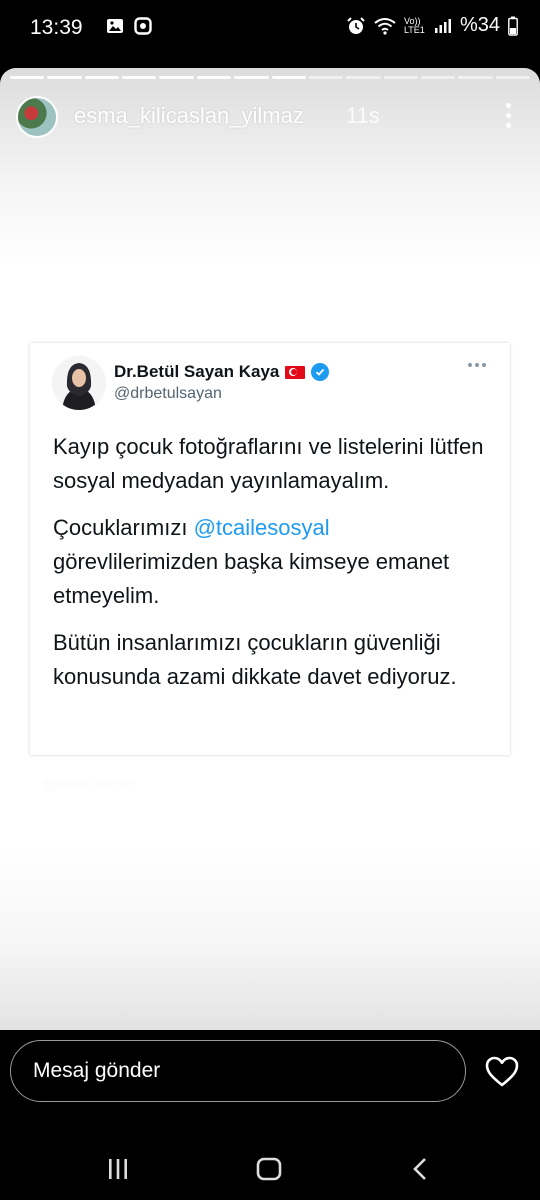  I want to click on notification-icons, so click(129, 26).